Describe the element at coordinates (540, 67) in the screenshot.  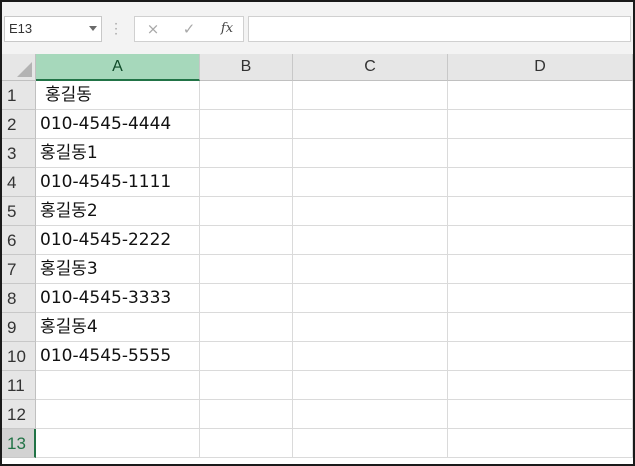
I see `column-header-d: D` at that location.